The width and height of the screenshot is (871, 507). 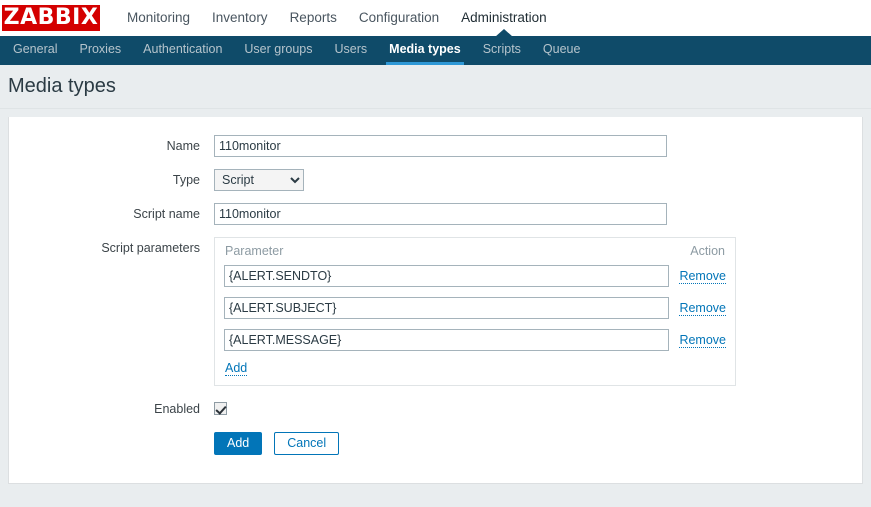 I want to click on form-row-enabled: Enabled, so click(x=435, y=409).